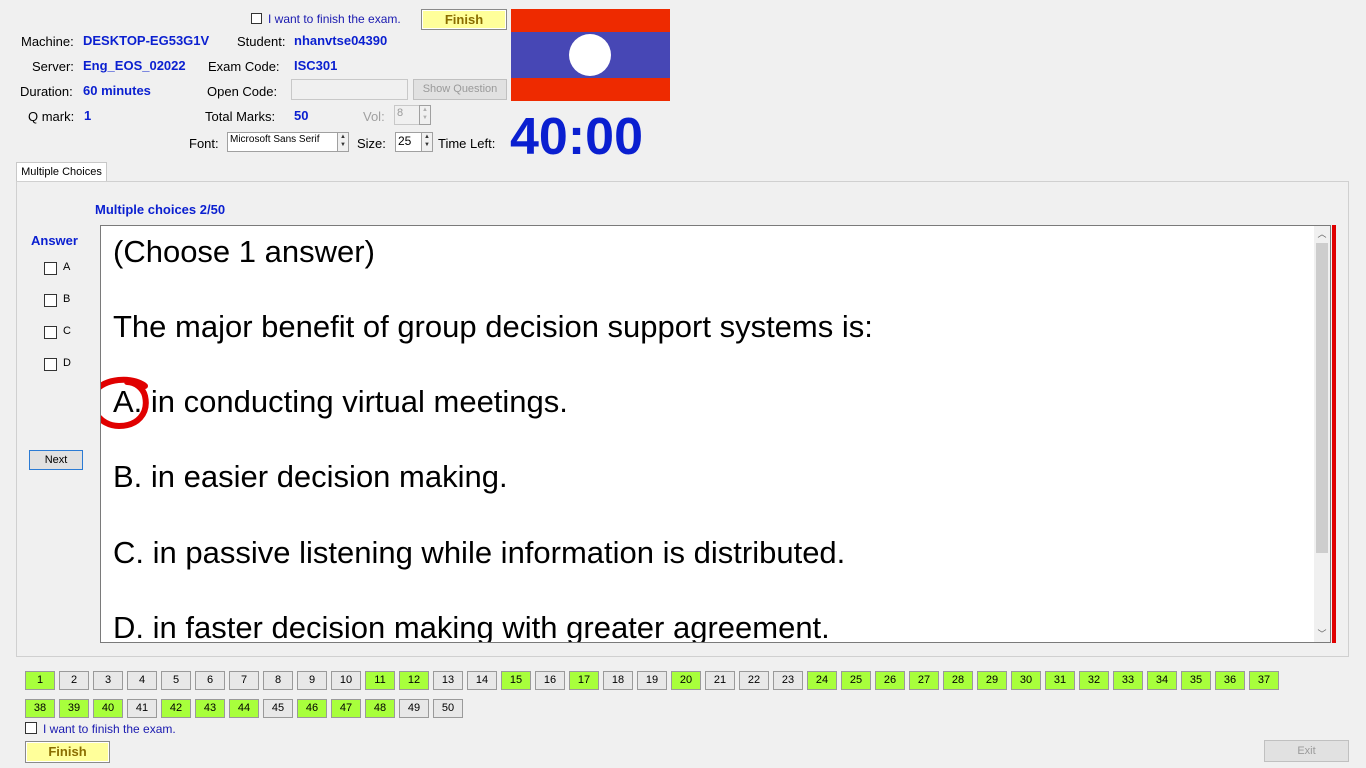 The image size is (1366, 768). Describe the element at coordinates (40, 708) in the screenshot. I see `question-nav-button: 38` at that location.